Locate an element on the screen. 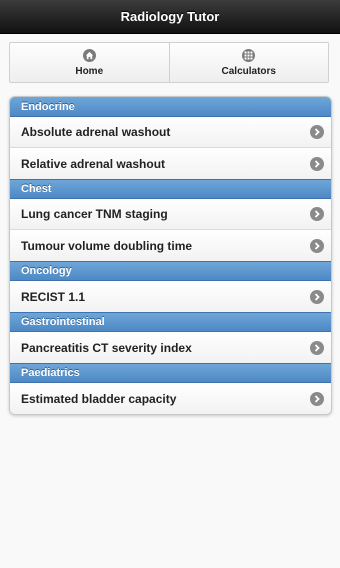  nav-calculators-button: Calculators is located at coordinates (248, 62).